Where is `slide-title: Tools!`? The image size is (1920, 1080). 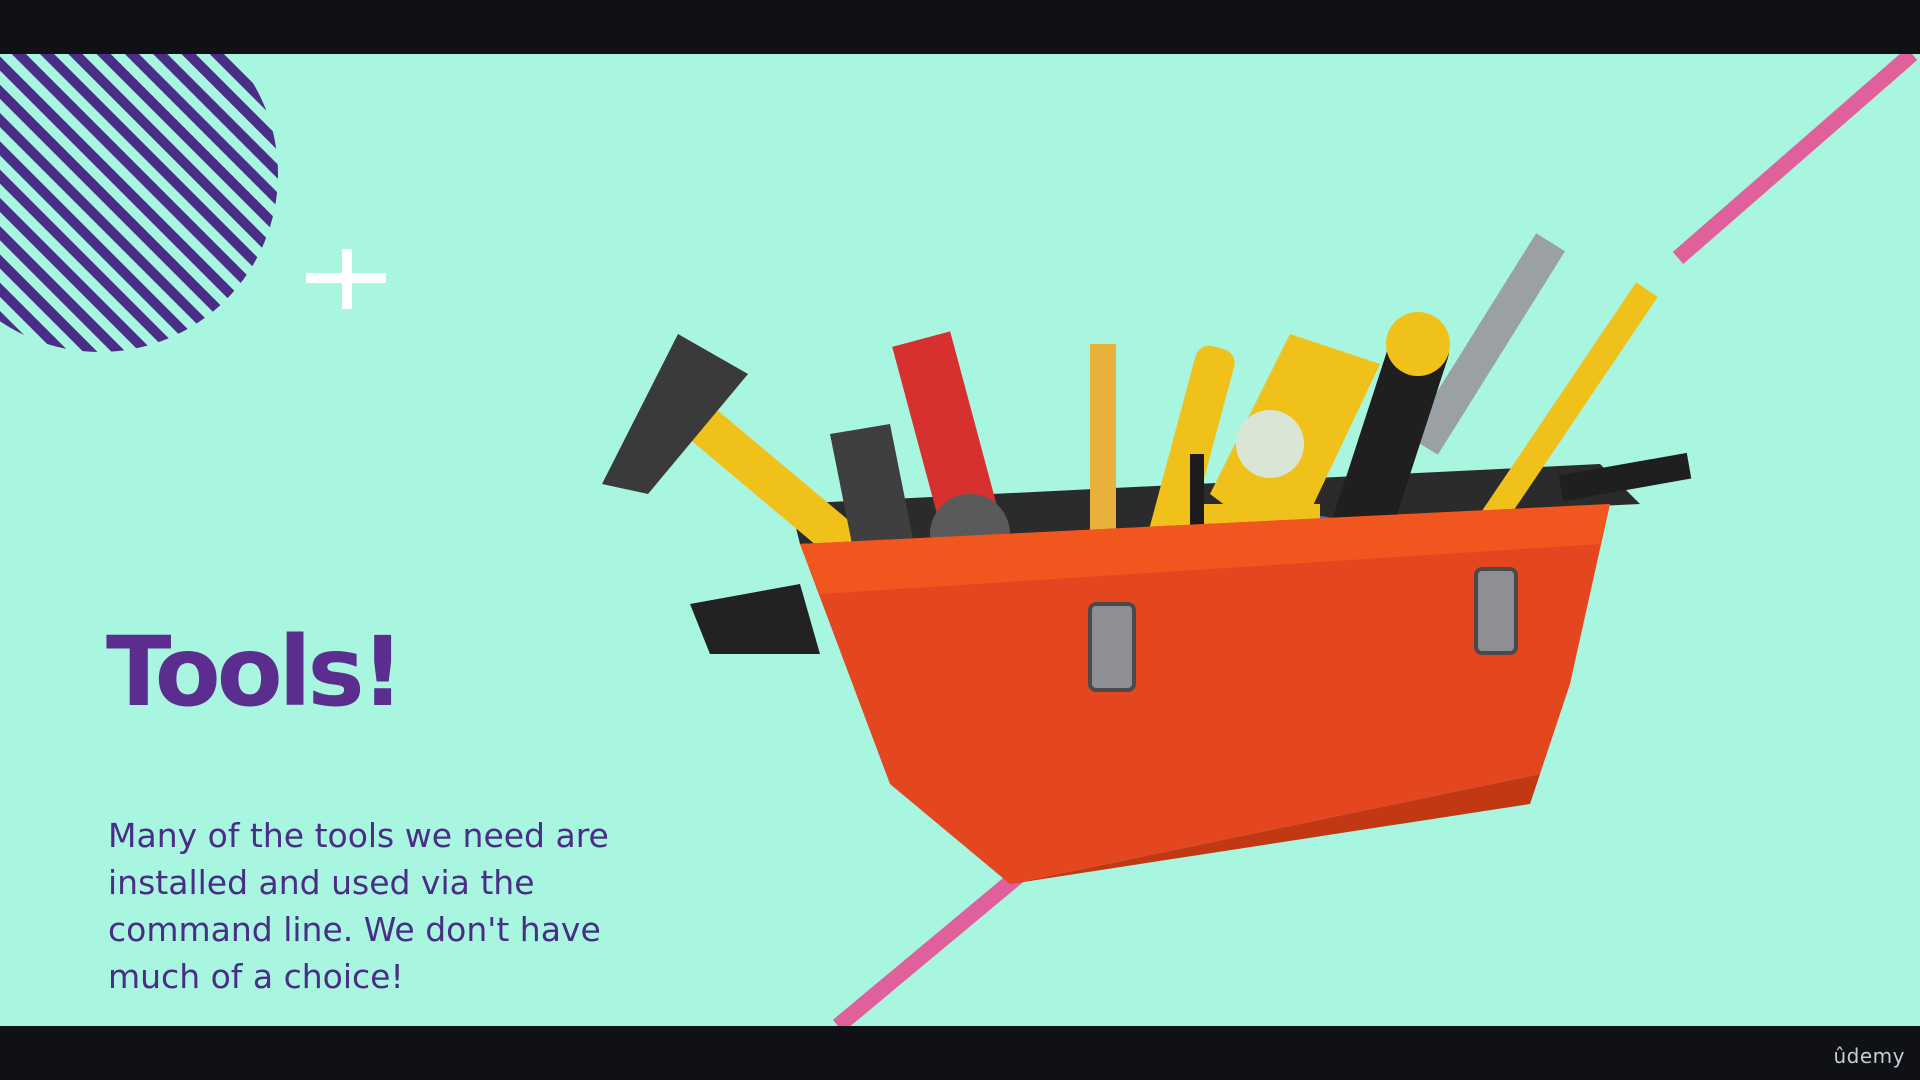
slide-title: Tools! is located at coordinates (255, 672).